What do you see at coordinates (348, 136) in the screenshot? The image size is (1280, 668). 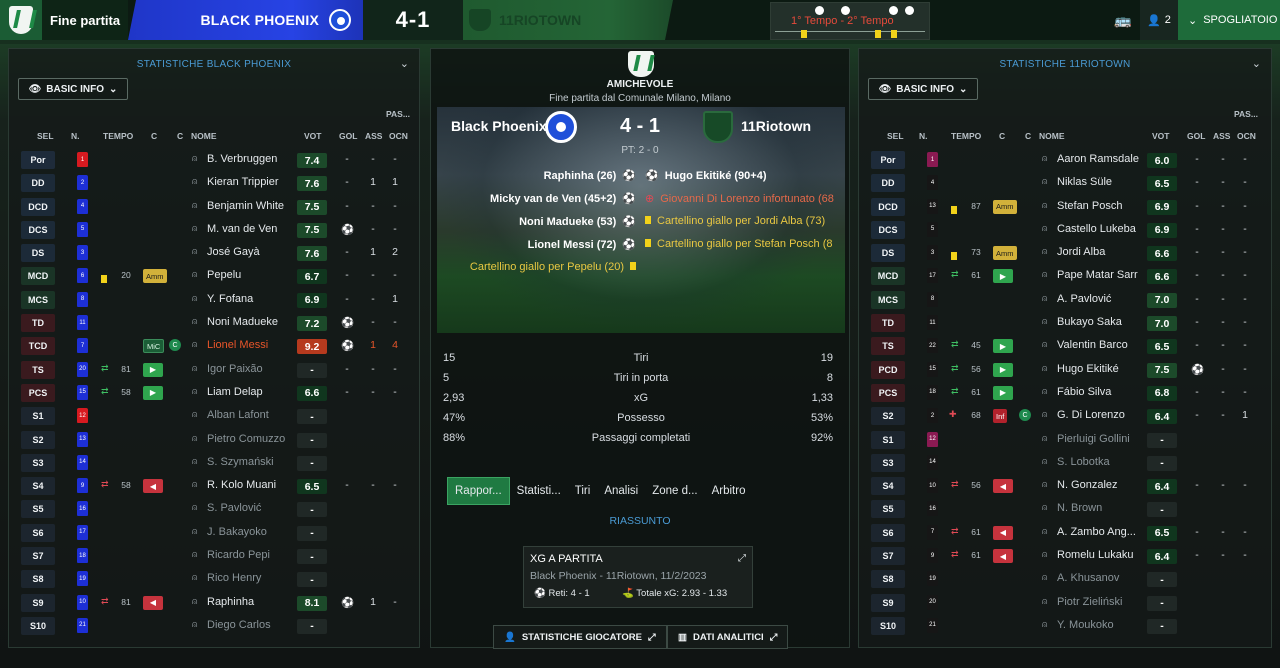 I see `col-header-gol: GOL` at bounding box center [348, 136].